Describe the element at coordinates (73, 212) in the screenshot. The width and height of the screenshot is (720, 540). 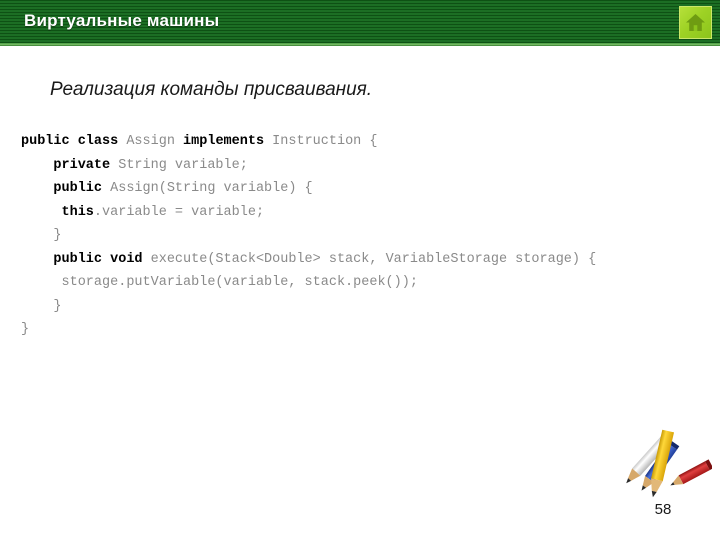
I see `code-keyword: this` at that location.